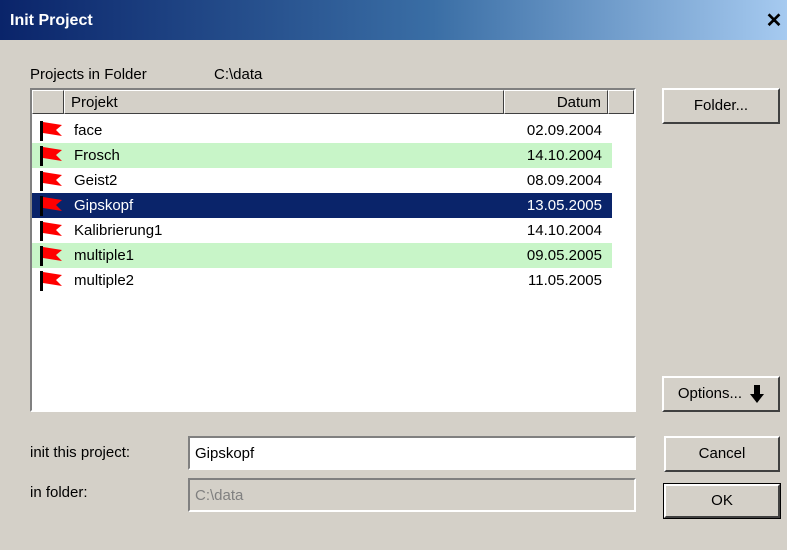  I want to click on window-title: Init Project, so click(51, 20).